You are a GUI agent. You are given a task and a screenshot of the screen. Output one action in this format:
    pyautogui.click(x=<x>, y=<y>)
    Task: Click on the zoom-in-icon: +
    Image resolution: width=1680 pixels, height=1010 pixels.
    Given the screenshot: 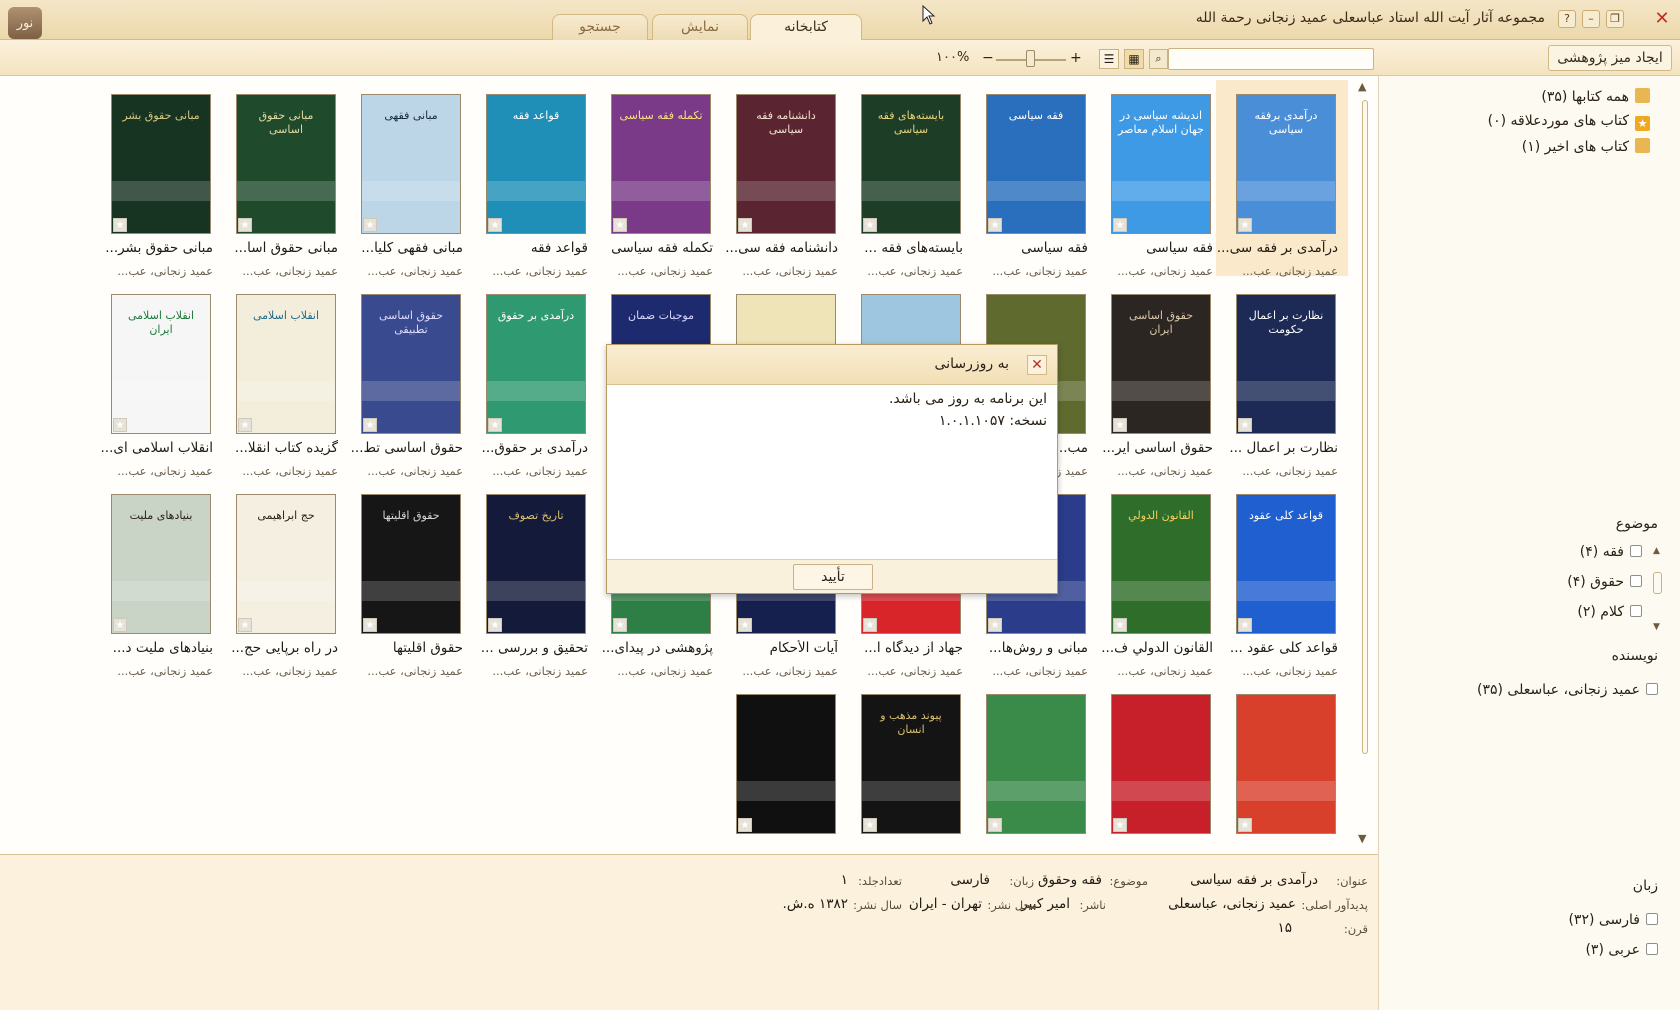 What is the action you would take?
    pyautogui.click(x=1076, y=58)
    